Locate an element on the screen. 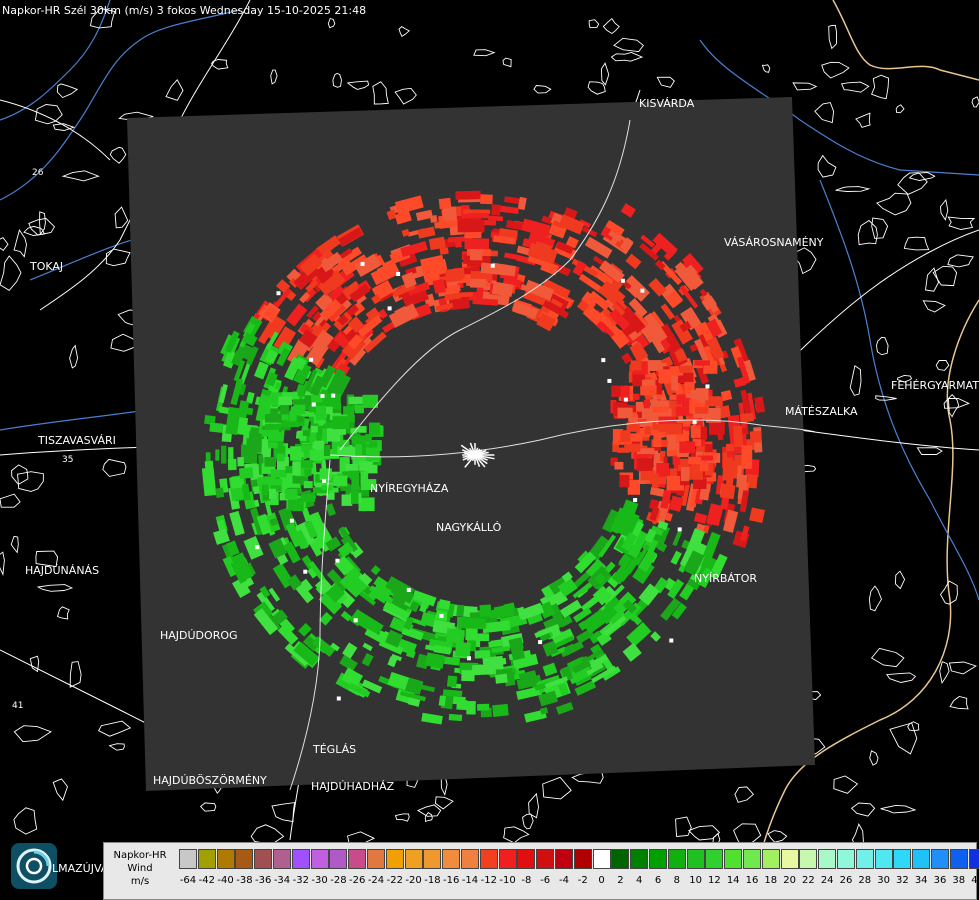 Image resolution: width=979 pixels, height=900 pixels. legend-tick-label: -26 is located at coordinates (357, 880).